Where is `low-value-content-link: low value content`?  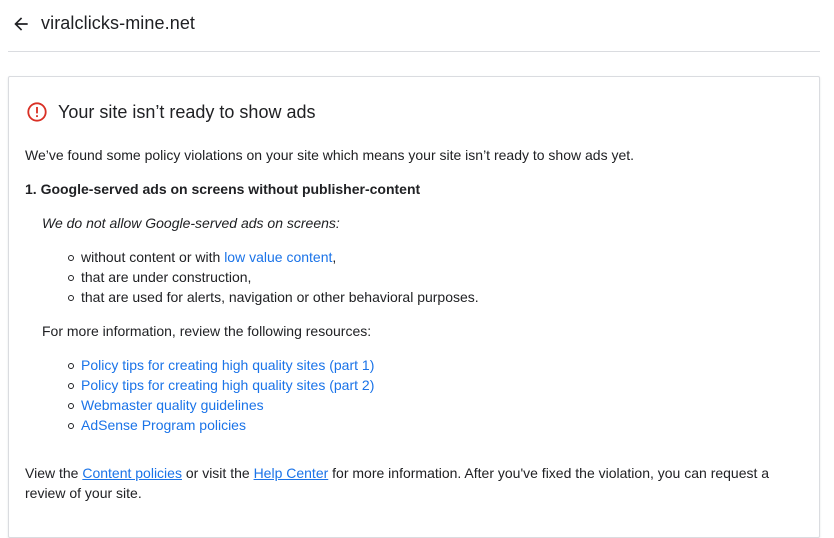 low-value-content-link: low value content is located at coordinates (278, 257).